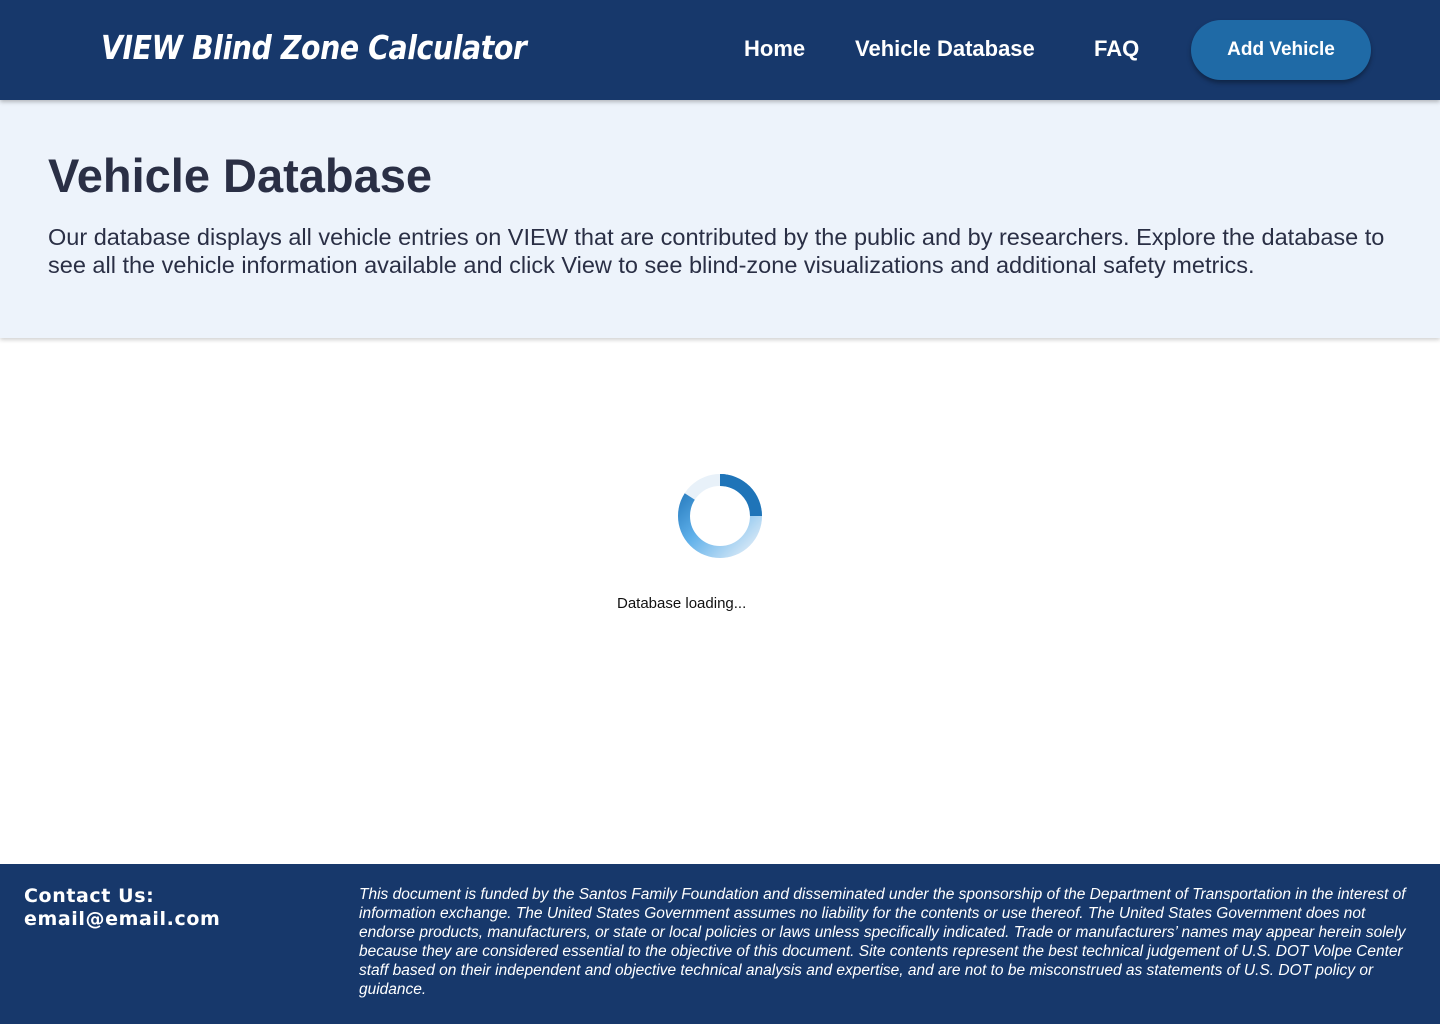 The height and width of the screenshot is (1024, 1440). What do you see at coordinates (122, 919) in the screenshot?
I see `contact-email-link: email@email.com` at bounding box center [122, 919].